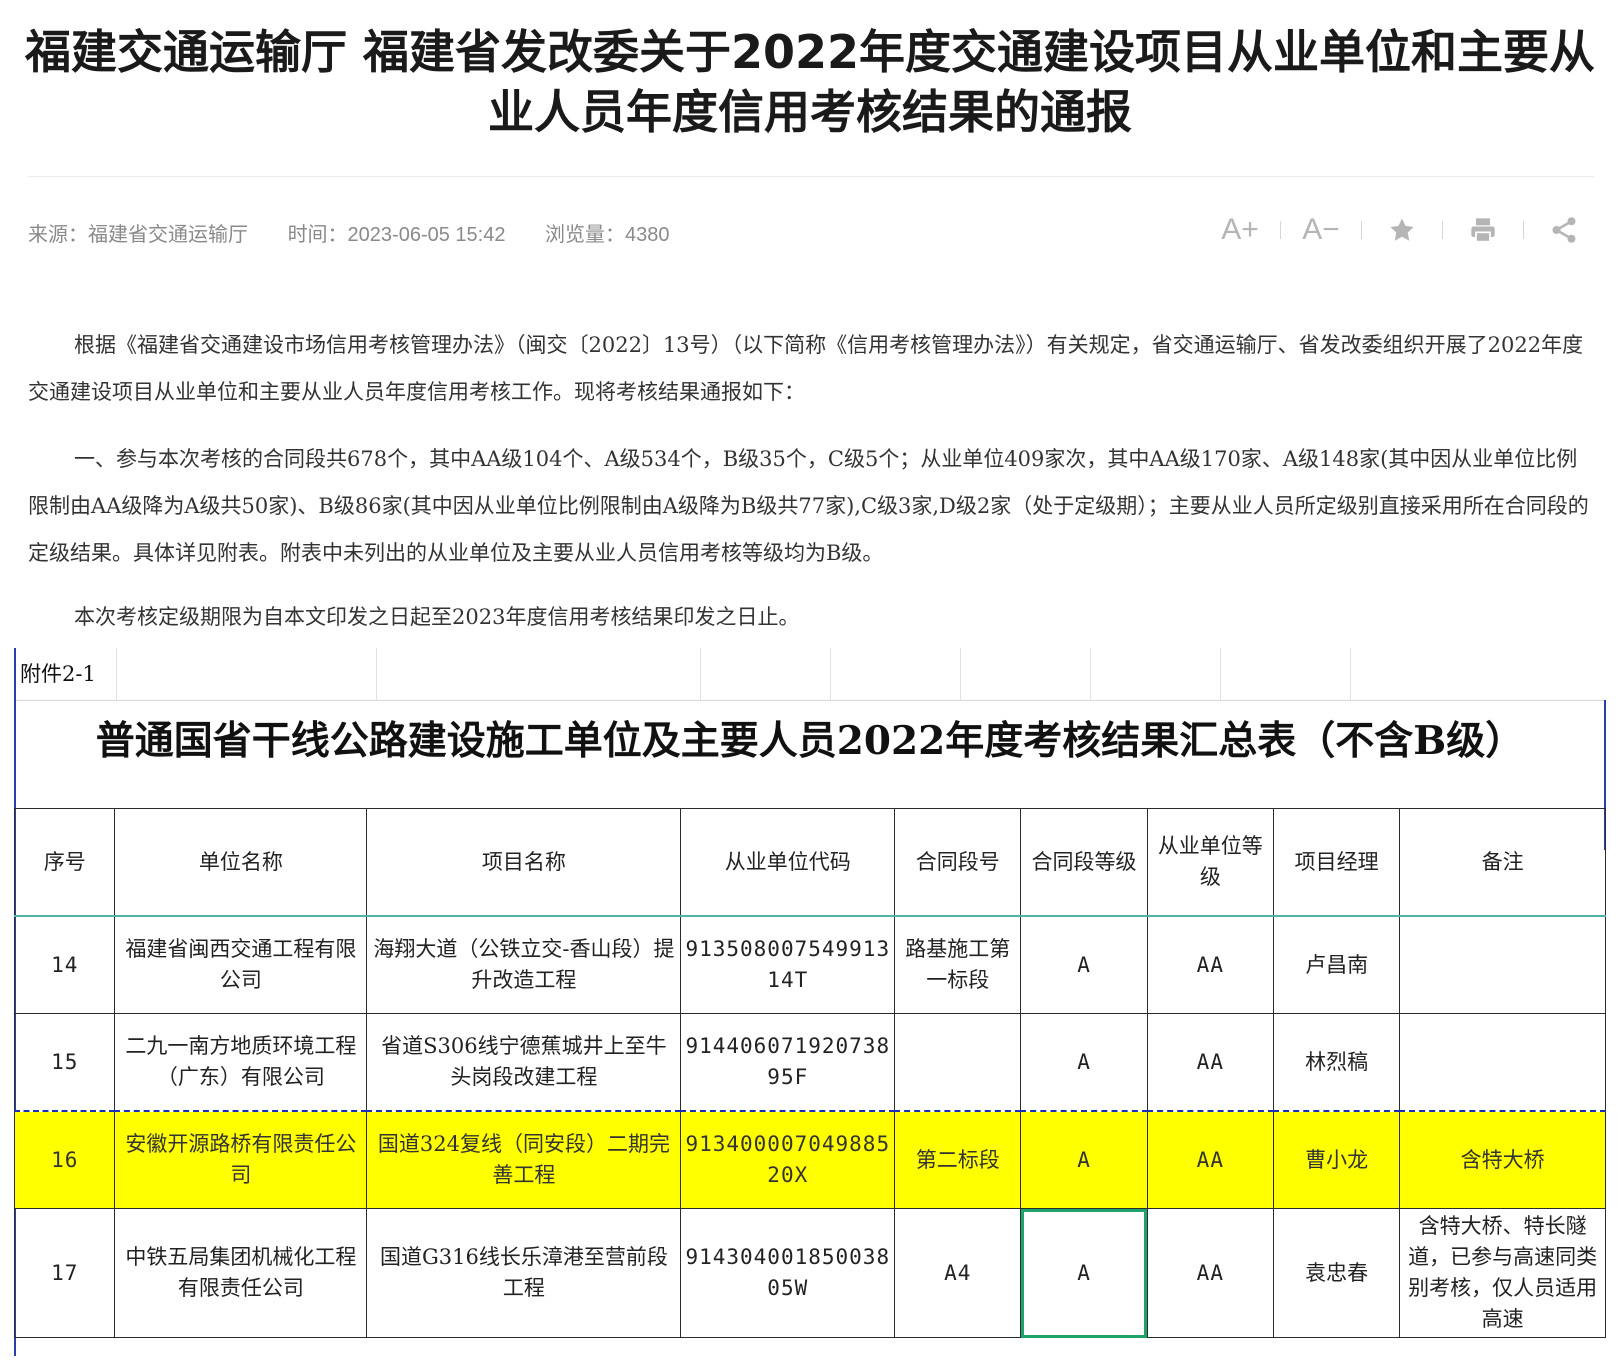 Image resolution: width=1620 pixels, height=1370 pixels. What do you see at coordinates (1337, 1159) in the screenshot?
I see `cell-manager: 曹小龙` at bounding box center [1337, 1159].